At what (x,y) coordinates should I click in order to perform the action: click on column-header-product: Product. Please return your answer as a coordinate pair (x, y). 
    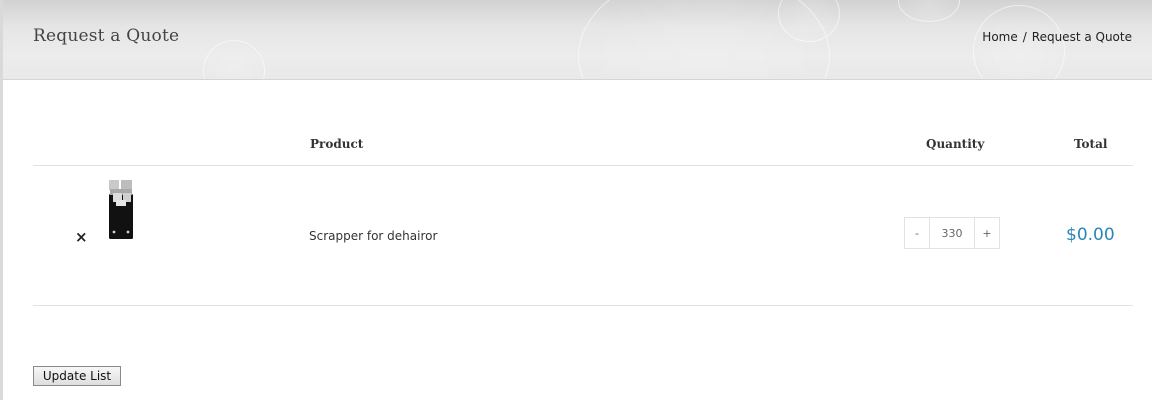
    Looking at the image, I should click on (337, 144).